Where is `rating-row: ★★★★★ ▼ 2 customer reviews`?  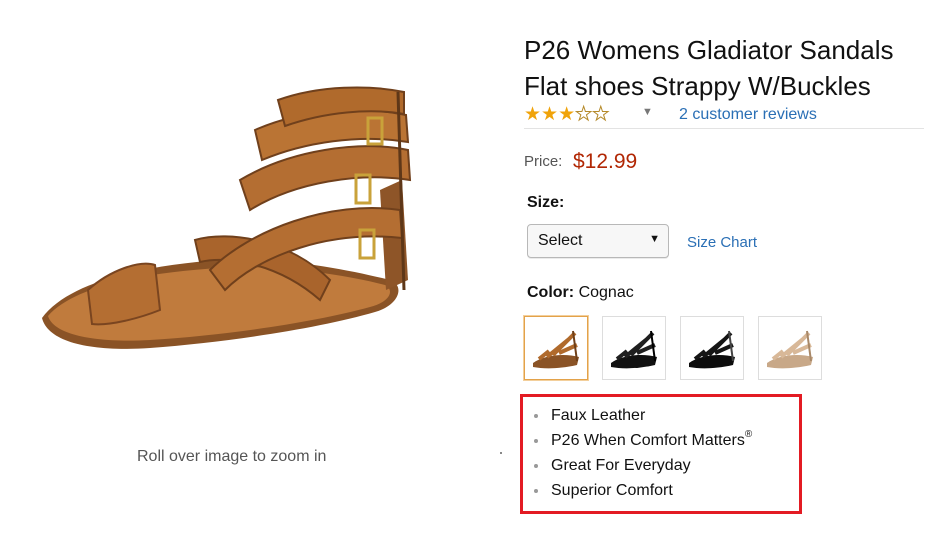
rating-row: ★★★★★ ▼ 2 customer reviews is located at coordinates (724, 116).